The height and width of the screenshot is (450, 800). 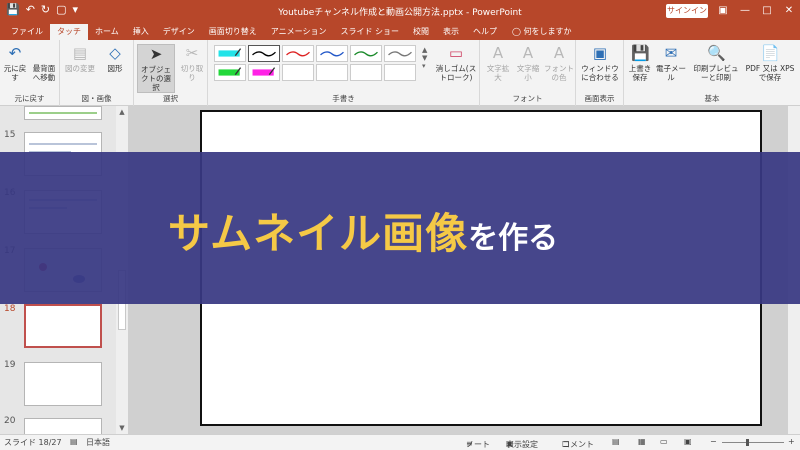 I want to click on undo-button: ↶ 元に戻す, so click(x=15, y=63).